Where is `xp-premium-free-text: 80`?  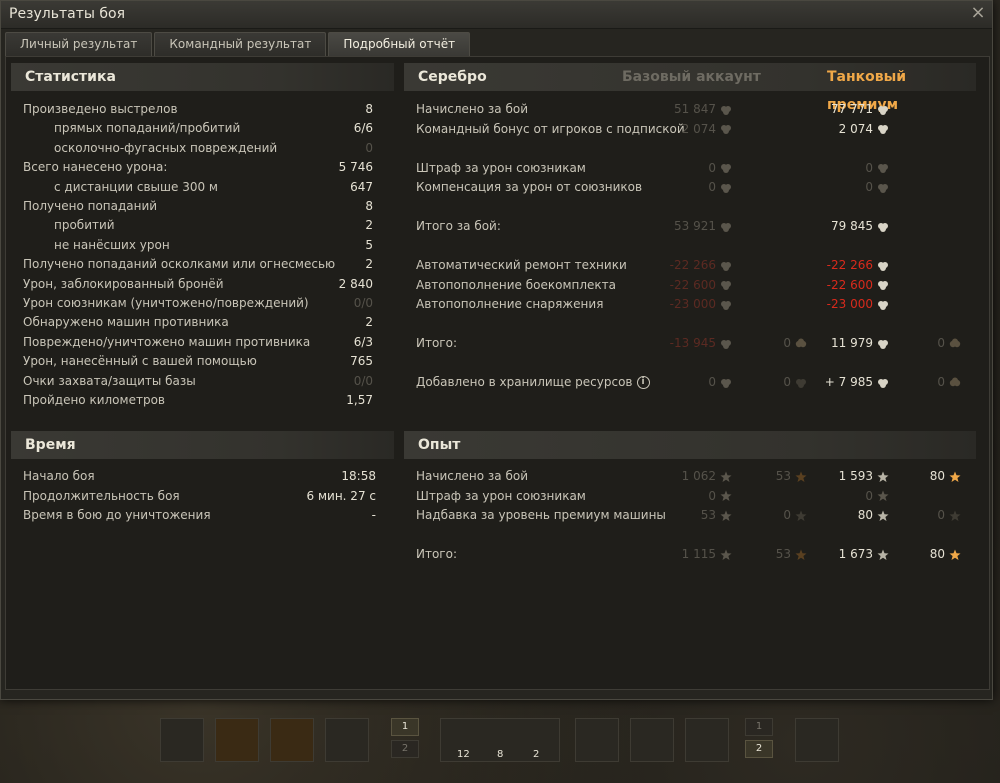
xp-premium-free-text: 80 is located at coordinates (937, 476).